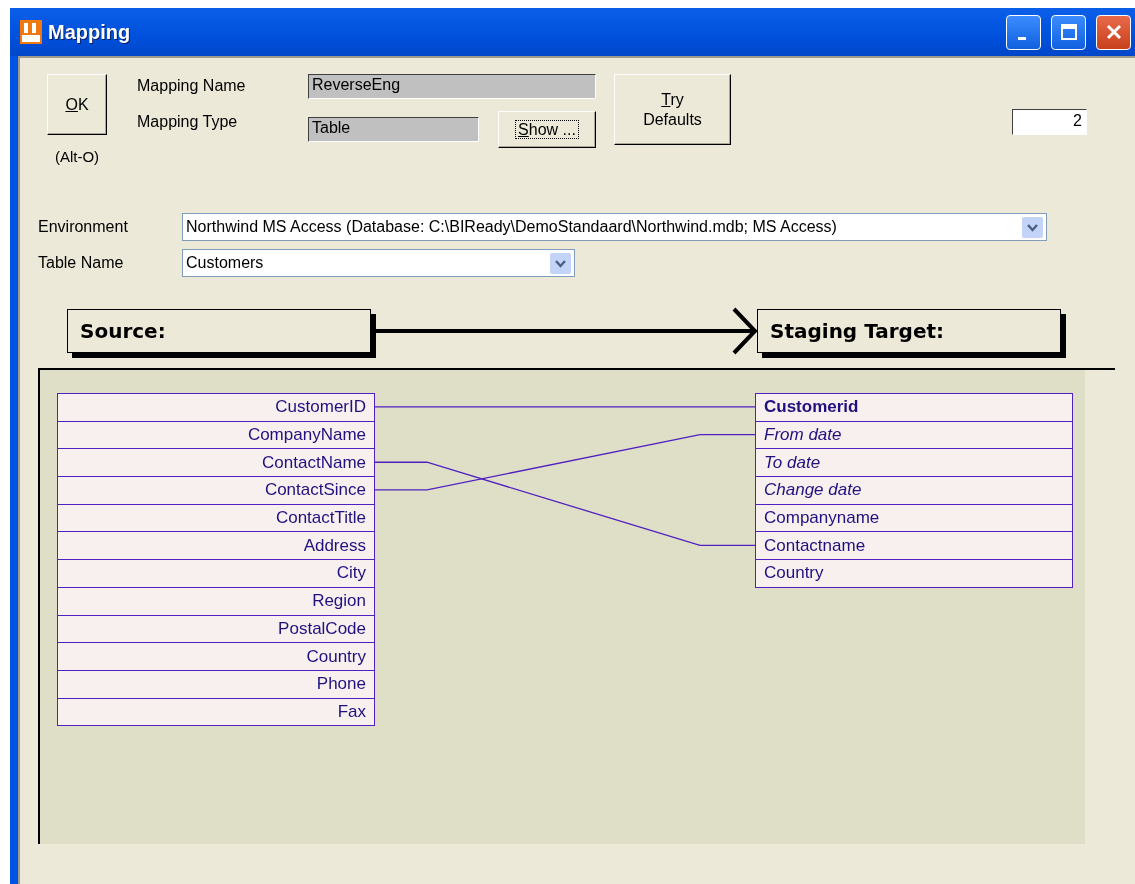  What do you see at coordinates (216, 491) in the screenshot?
I see `source-field: ContactSince` at bounding box center [216, 491].